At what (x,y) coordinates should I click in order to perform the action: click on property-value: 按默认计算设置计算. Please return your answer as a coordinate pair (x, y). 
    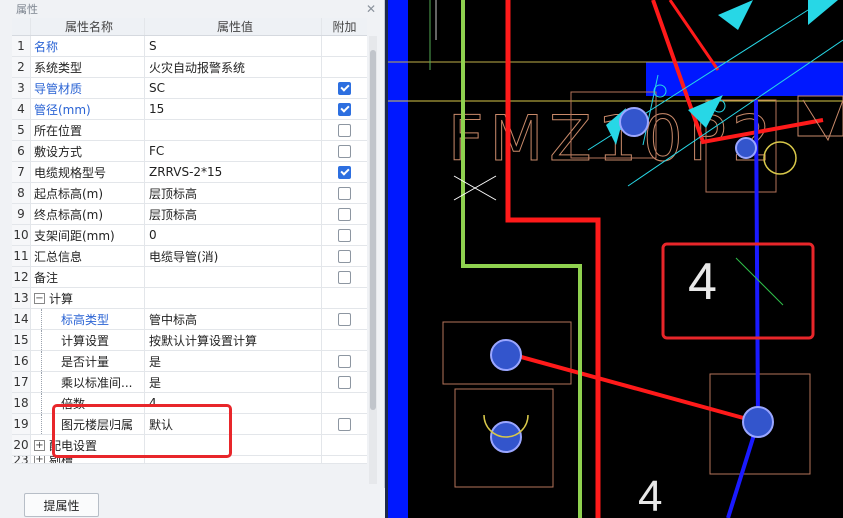
    Looking at the image, I should click on (233, 340).